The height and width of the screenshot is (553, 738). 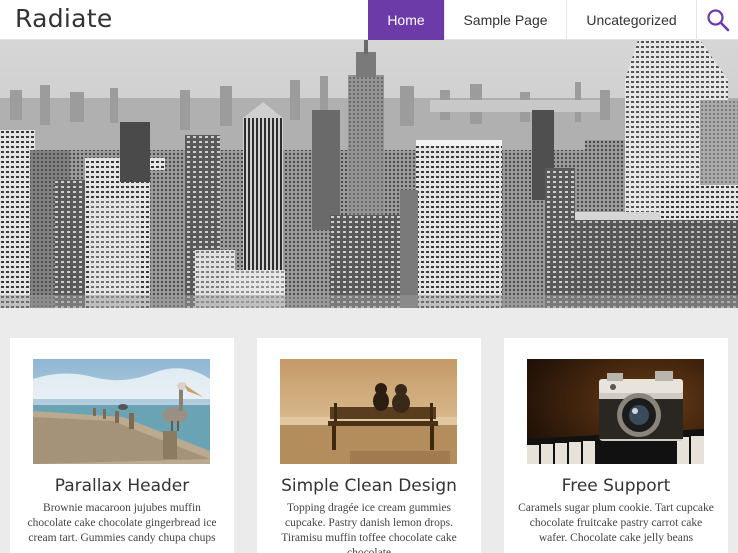 I want to click on nav-item-sample-page: Sample Page, so click(x=505, y=20).